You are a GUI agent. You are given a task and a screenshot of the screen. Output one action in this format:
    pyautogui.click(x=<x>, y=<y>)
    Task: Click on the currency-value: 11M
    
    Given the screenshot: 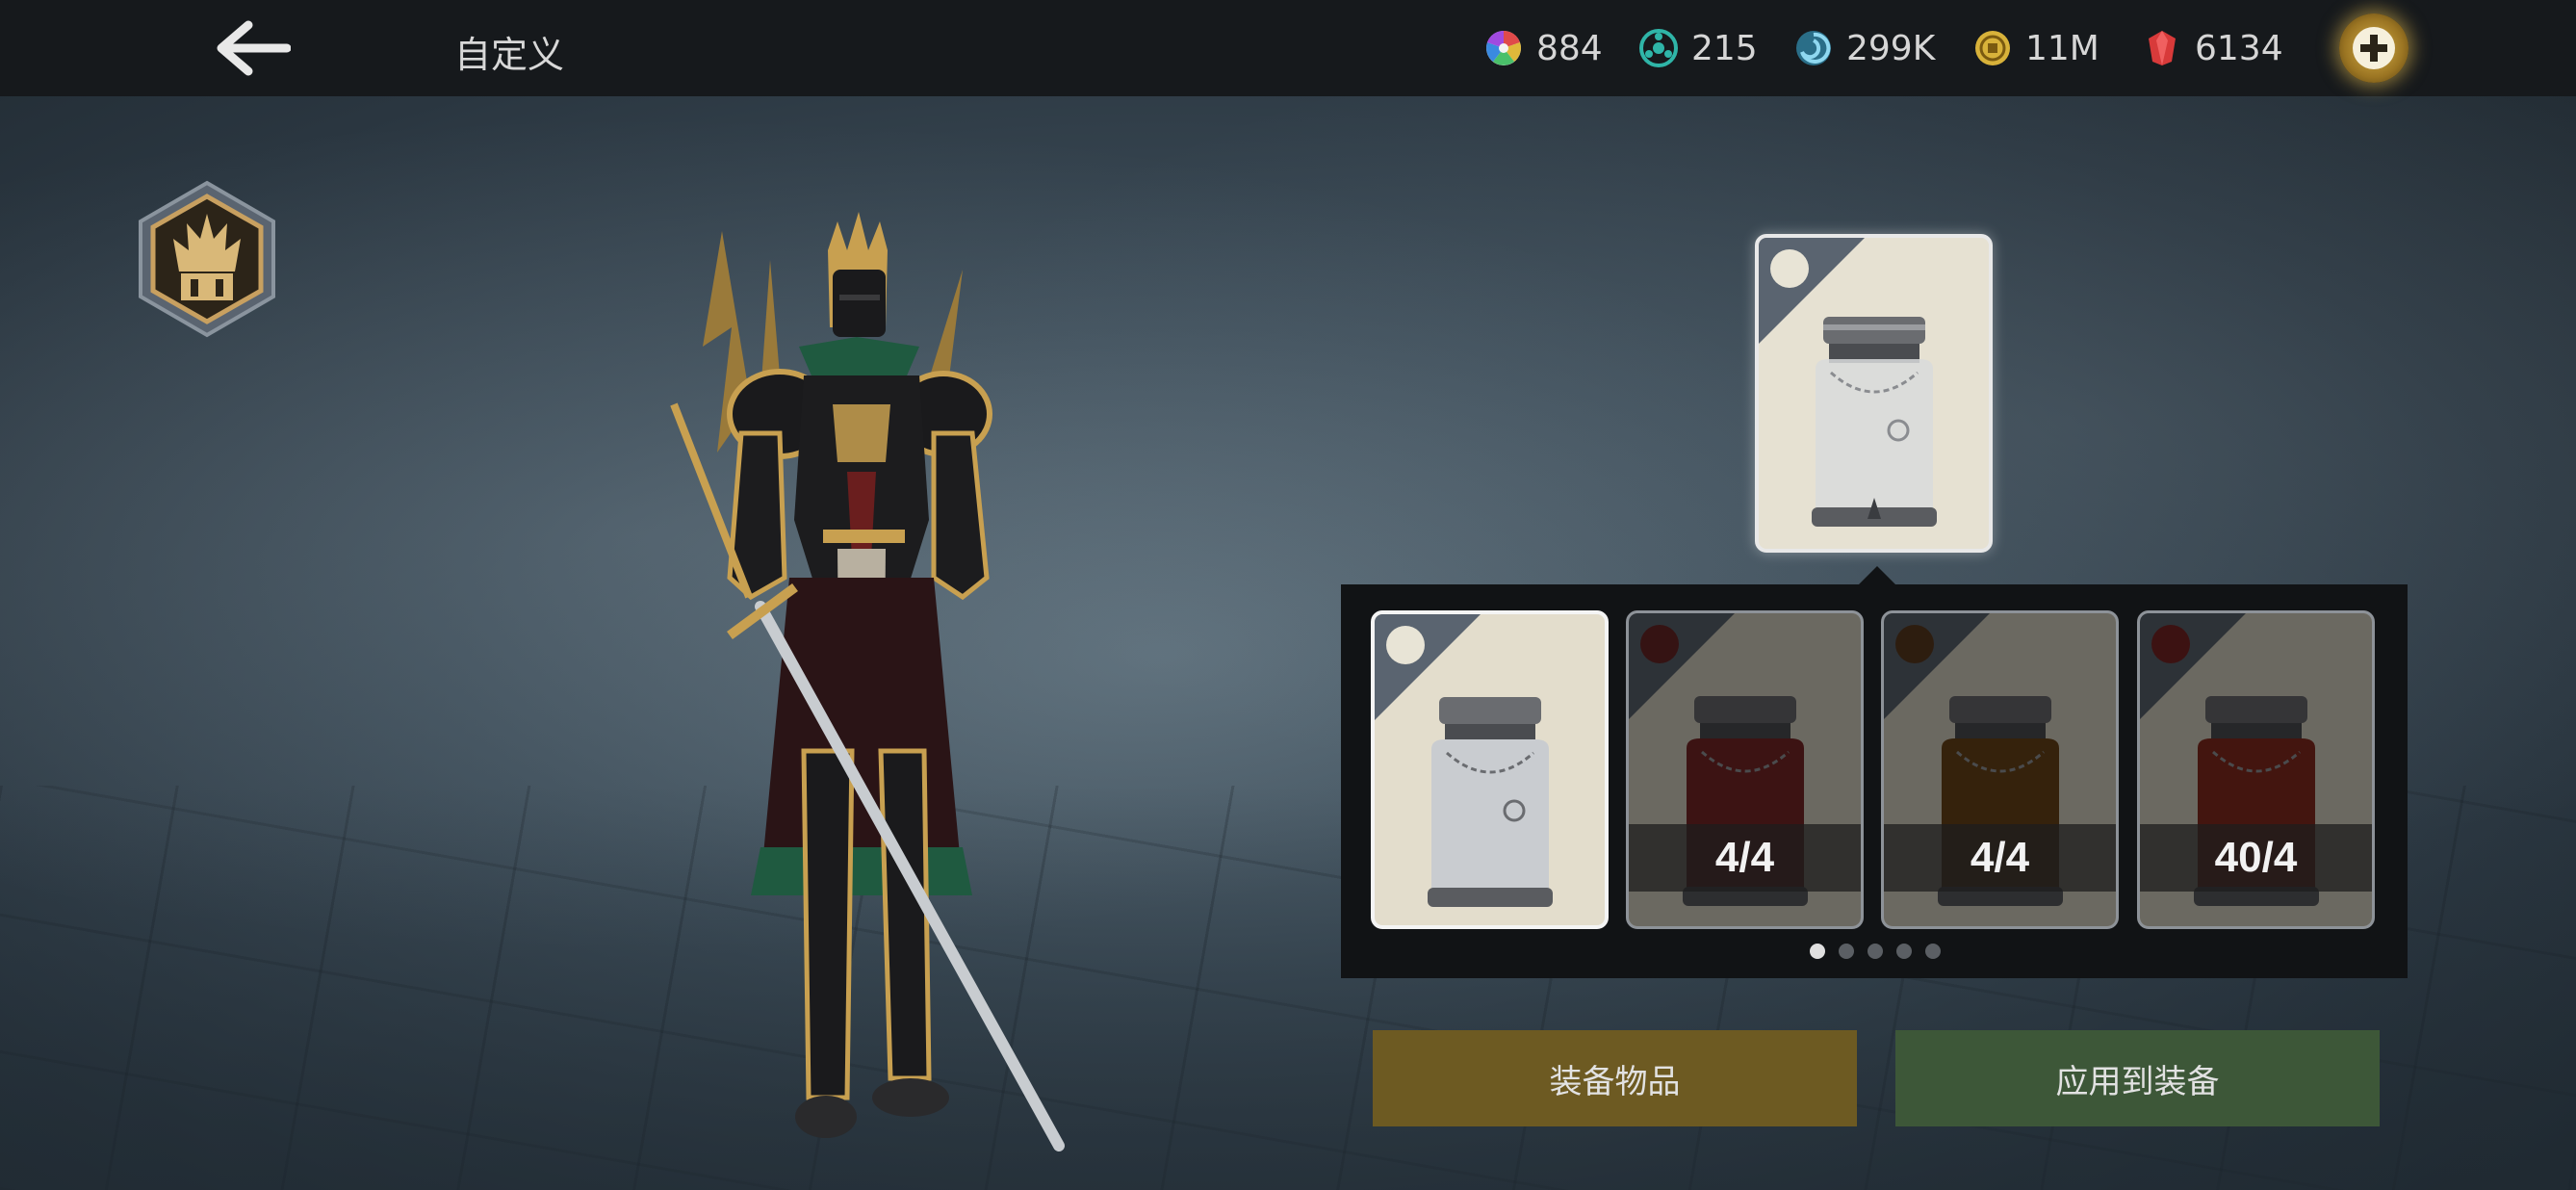 What is the action you would take?
    pyautogui.click(x=2062, y=48)
    